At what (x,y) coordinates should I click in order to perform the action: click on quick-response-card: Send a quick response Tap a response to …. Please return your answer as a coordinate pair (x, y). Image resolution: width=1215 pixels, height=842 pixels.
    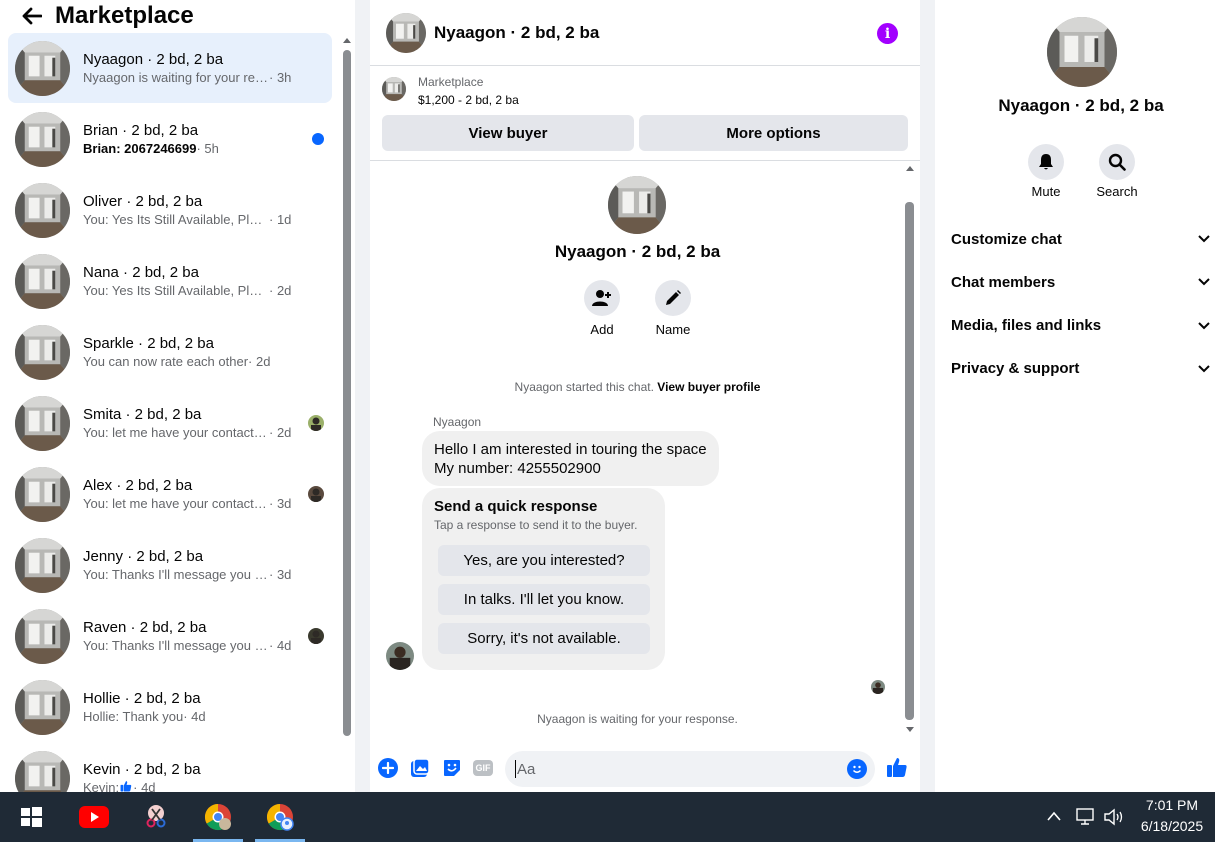
    Looking at the image, I should click on (543, 579).